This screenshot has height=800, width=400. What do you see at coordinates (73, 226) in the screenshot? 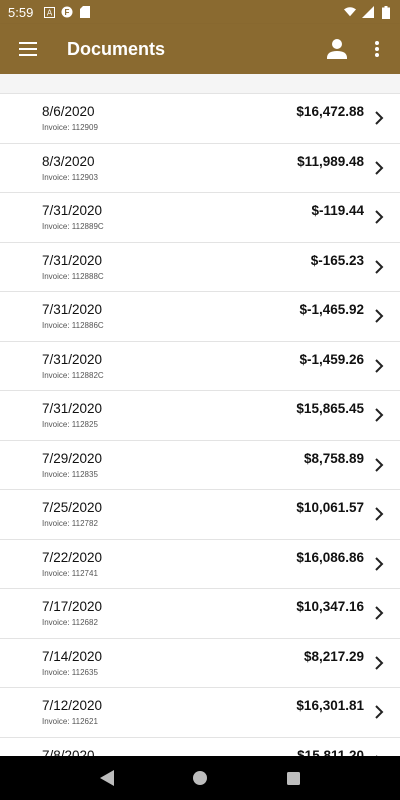
I see `document-invoice-number: Invoice: 112889C` at bounding box center [73, 226].